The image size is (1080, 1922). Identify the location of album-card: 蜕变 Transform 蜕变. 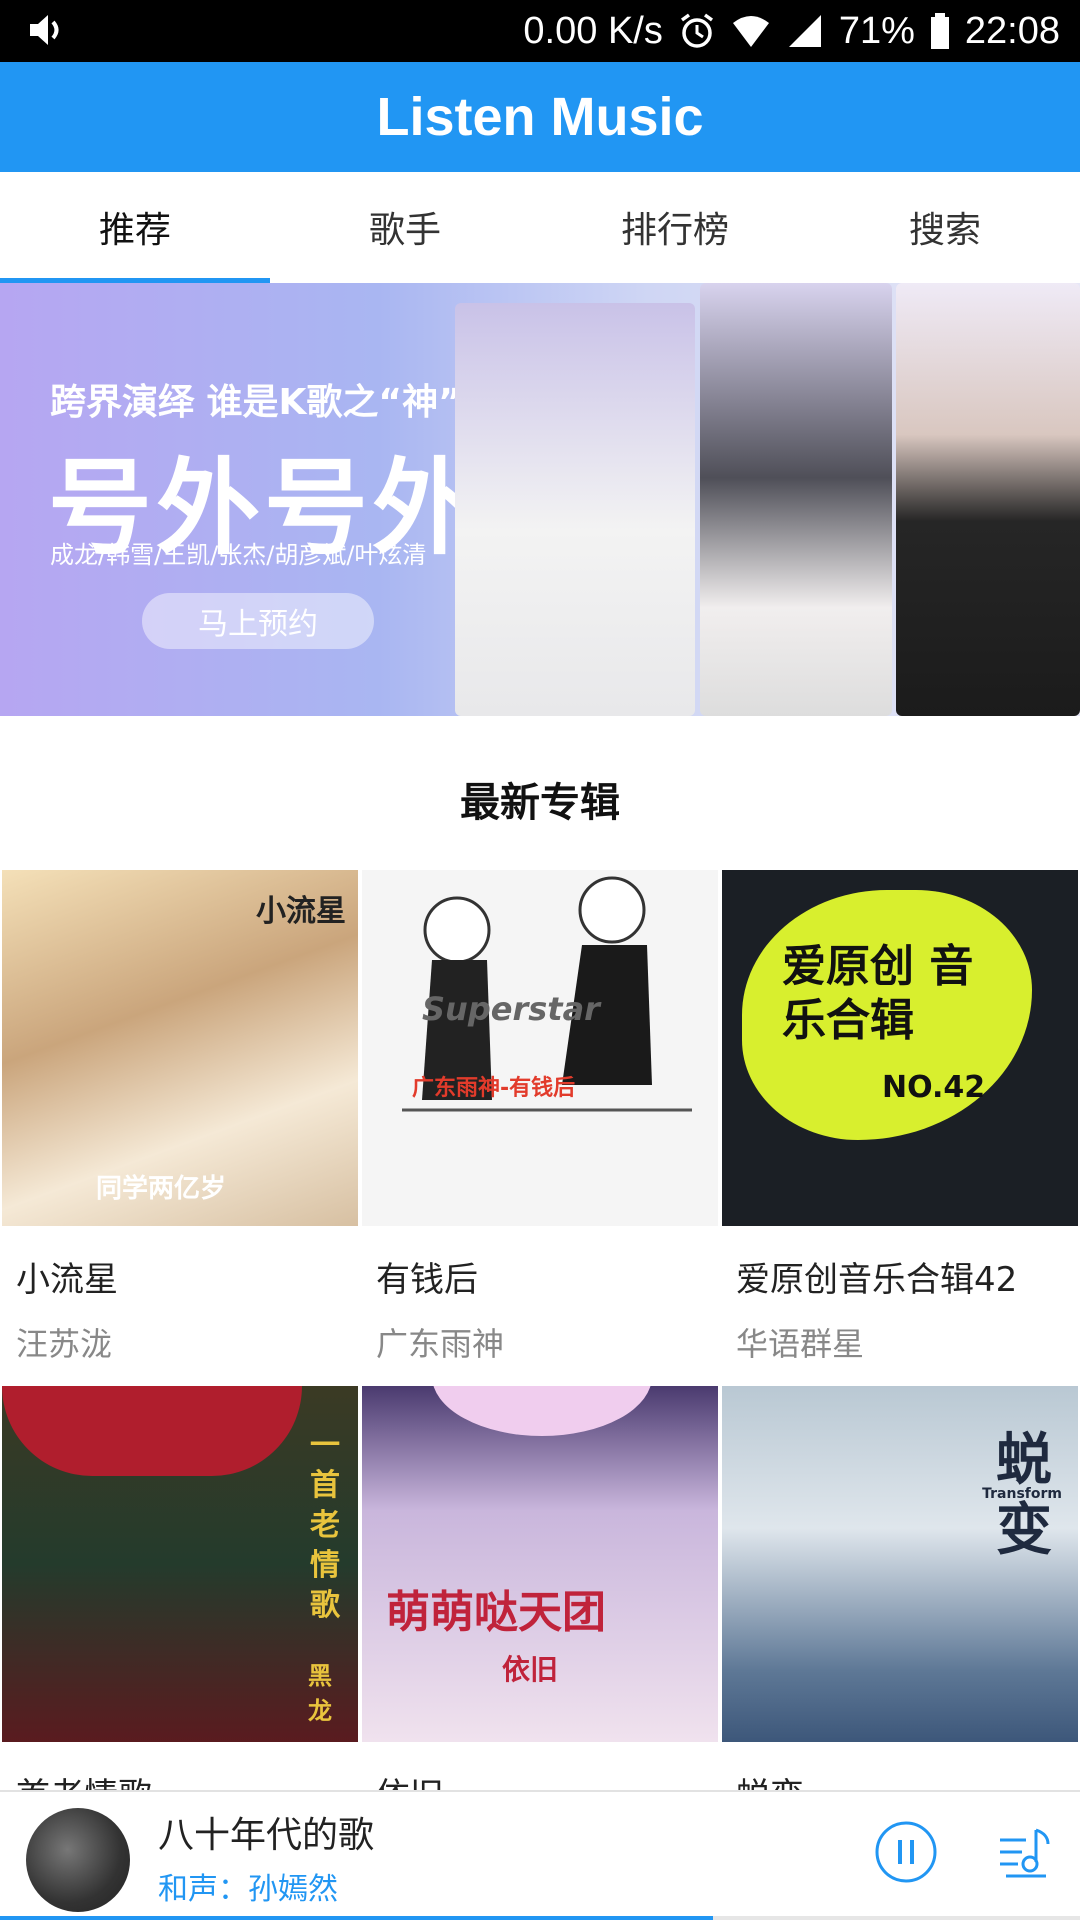
(900, 1610).